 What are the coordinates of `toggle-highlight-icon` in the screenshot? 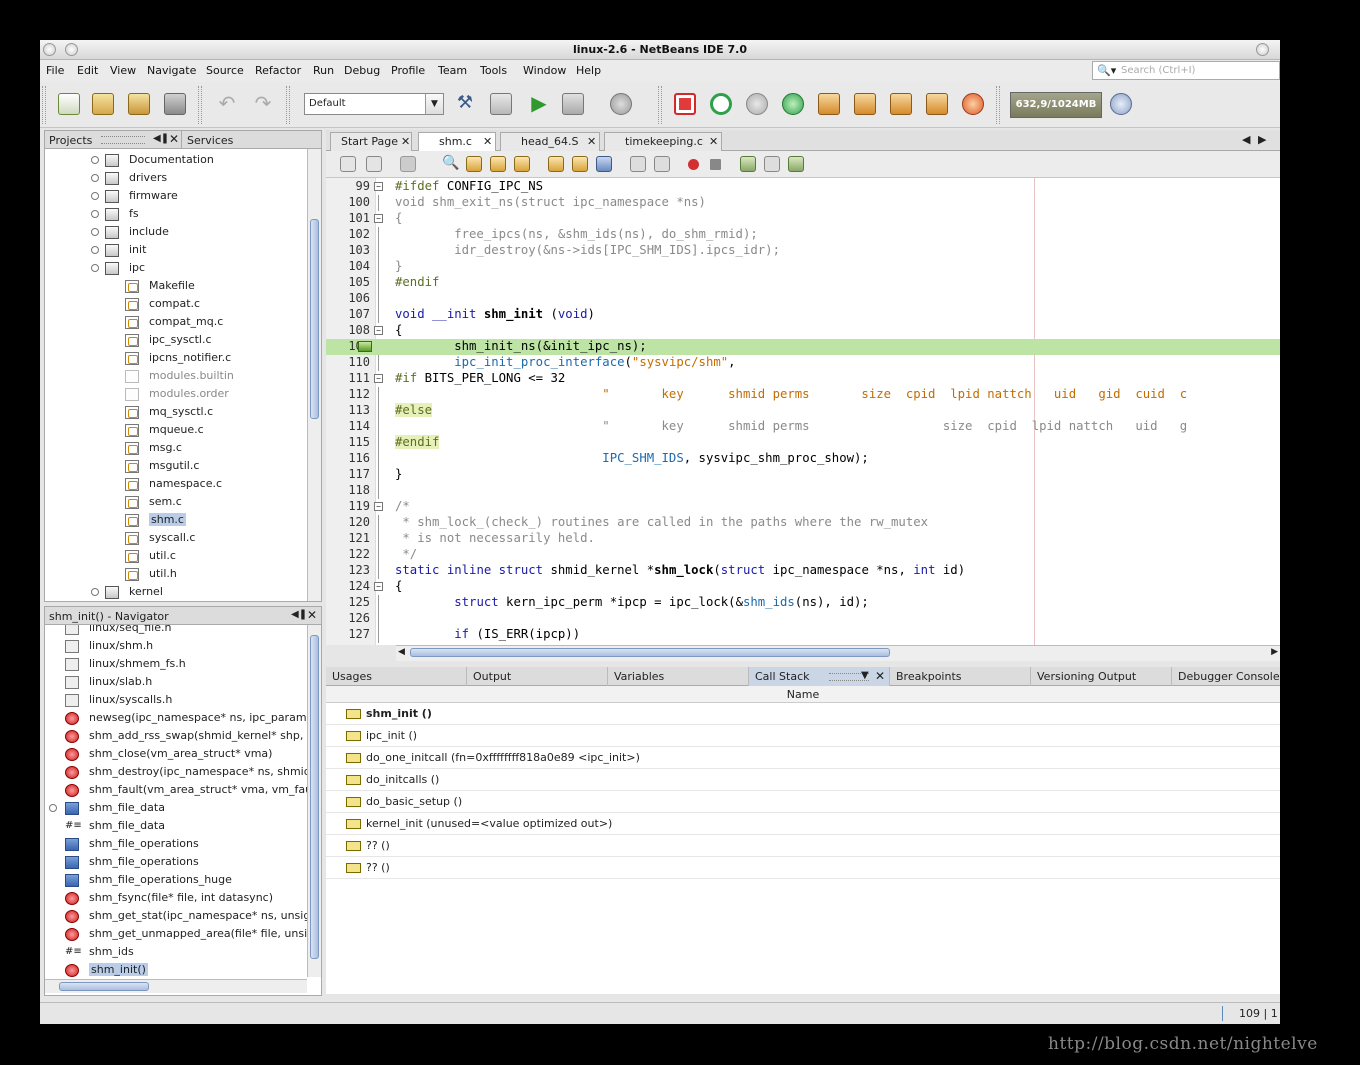 It's located at (522, 164).